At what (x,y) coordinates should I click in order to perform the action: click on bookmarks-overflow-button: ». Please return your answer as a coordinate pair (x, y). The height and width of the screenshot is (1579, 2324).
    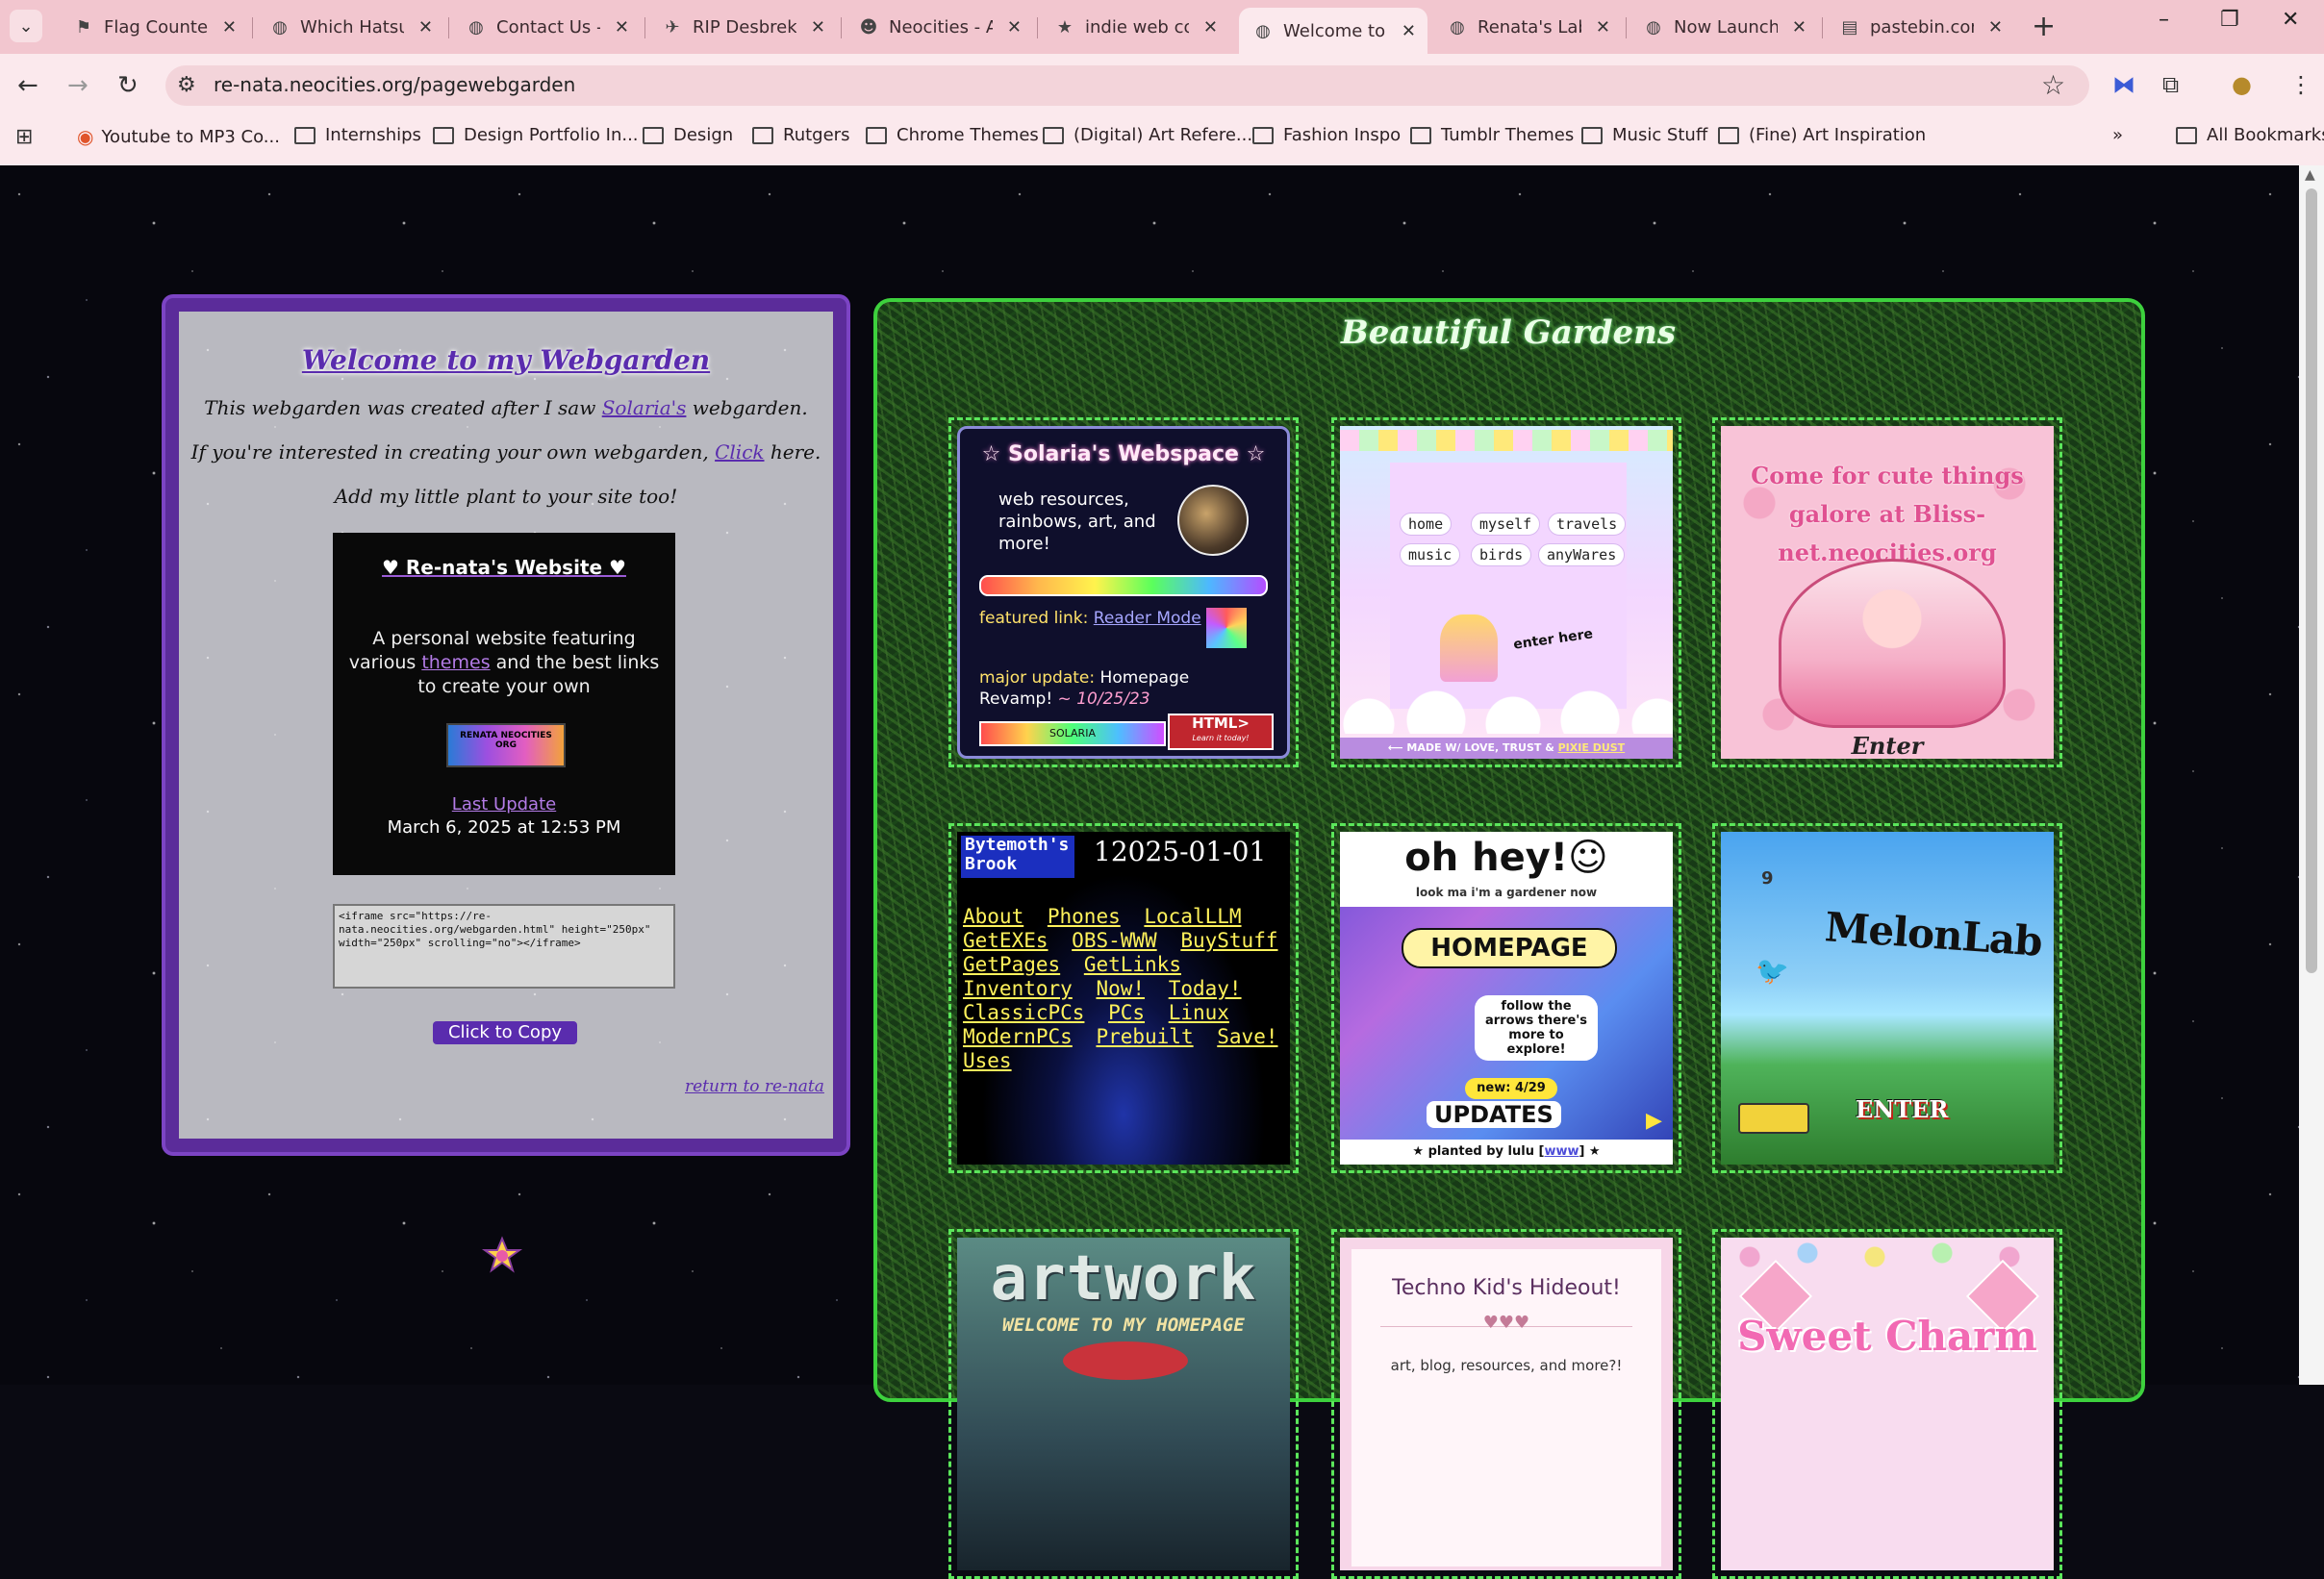
    Looking at the image, I should click on (2117, 135).